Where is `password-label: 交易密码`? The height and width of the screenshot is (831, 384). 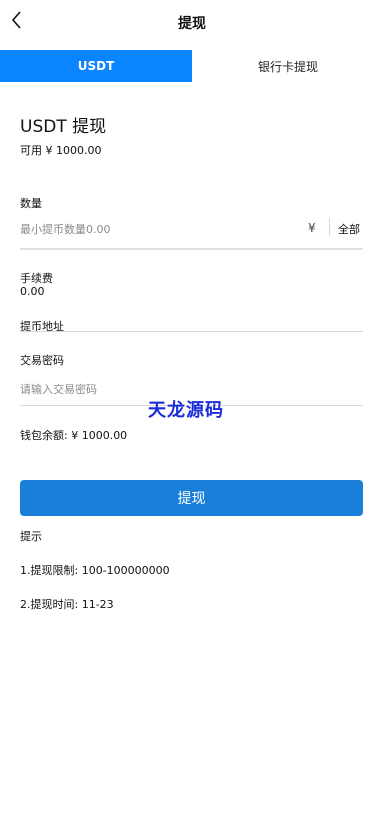
password-label: 交易密码 is located at coordinates (42, 360).